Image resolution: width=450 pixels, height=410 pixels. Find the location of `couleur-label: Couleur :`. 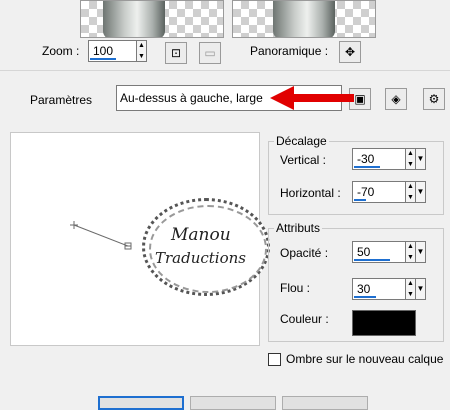

couleur-label: Couleur : is located at coordinates (304, 319).